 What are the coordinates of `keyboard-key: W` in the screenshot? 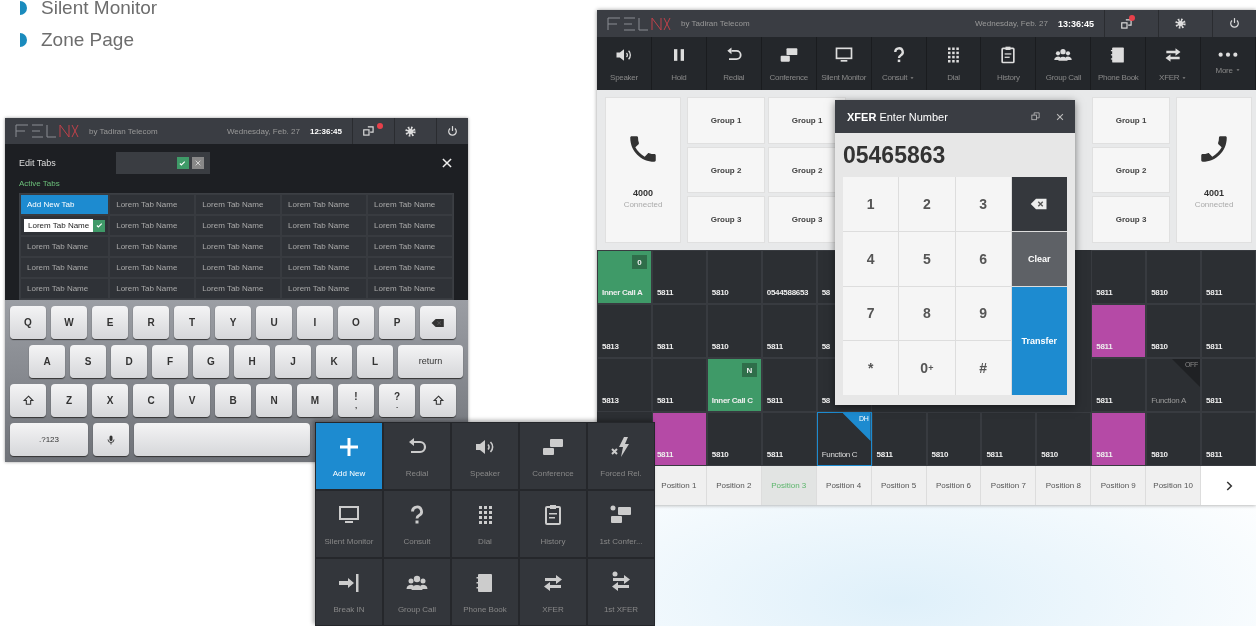 It's located at (69, 322).